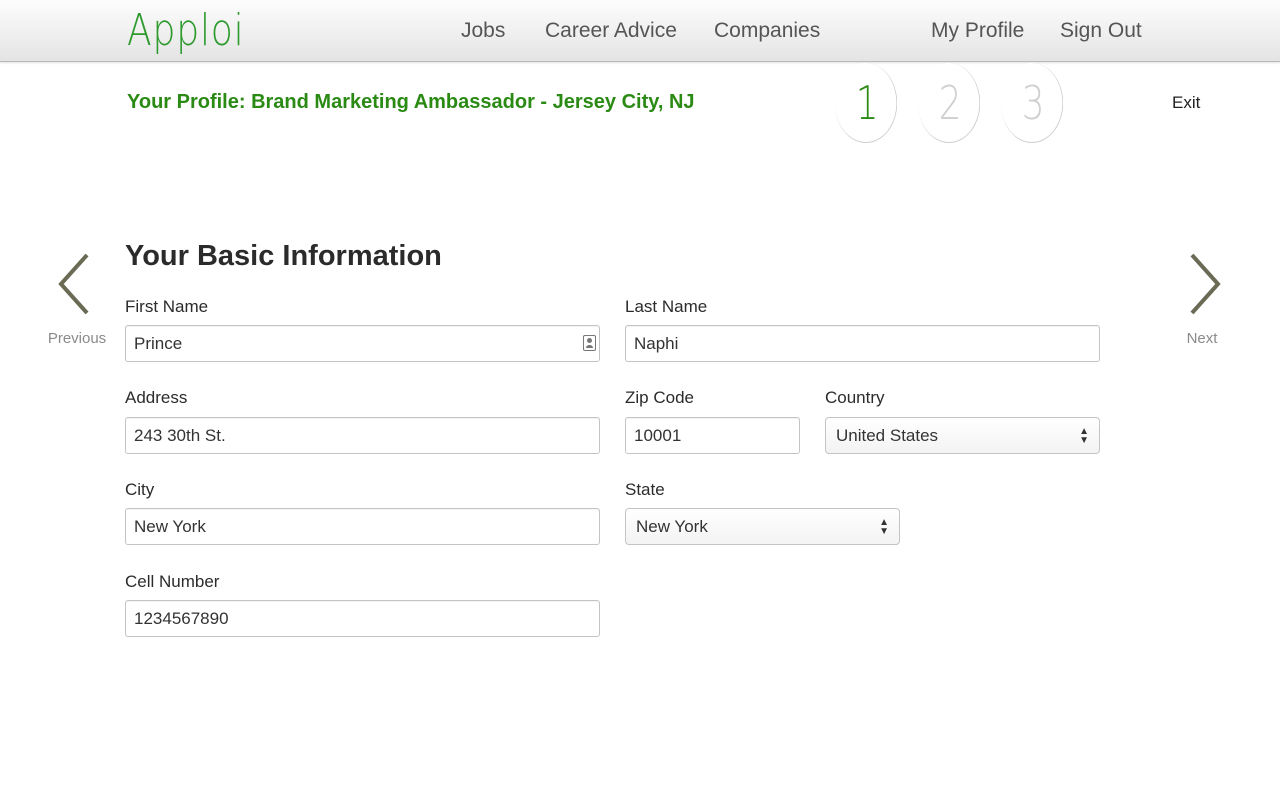  Describe the element at coordinates (949, 103) in the screenshot. I see `step-2: 2` at that location.